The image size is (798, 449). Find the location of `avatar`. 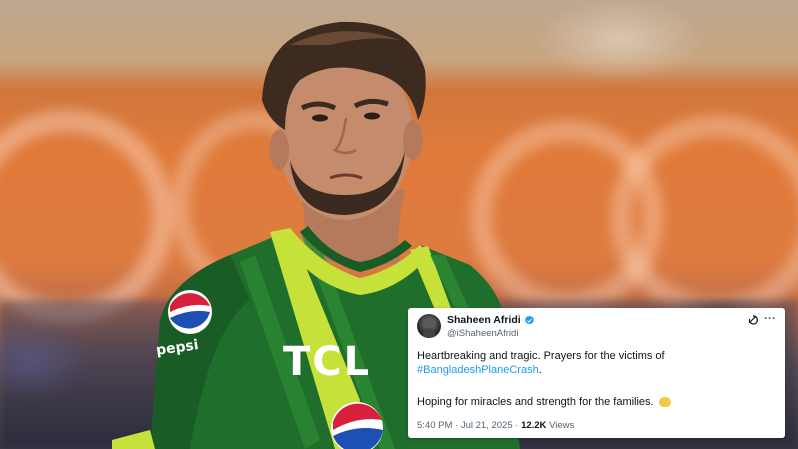

avatar is located at coordinates (429, 326).